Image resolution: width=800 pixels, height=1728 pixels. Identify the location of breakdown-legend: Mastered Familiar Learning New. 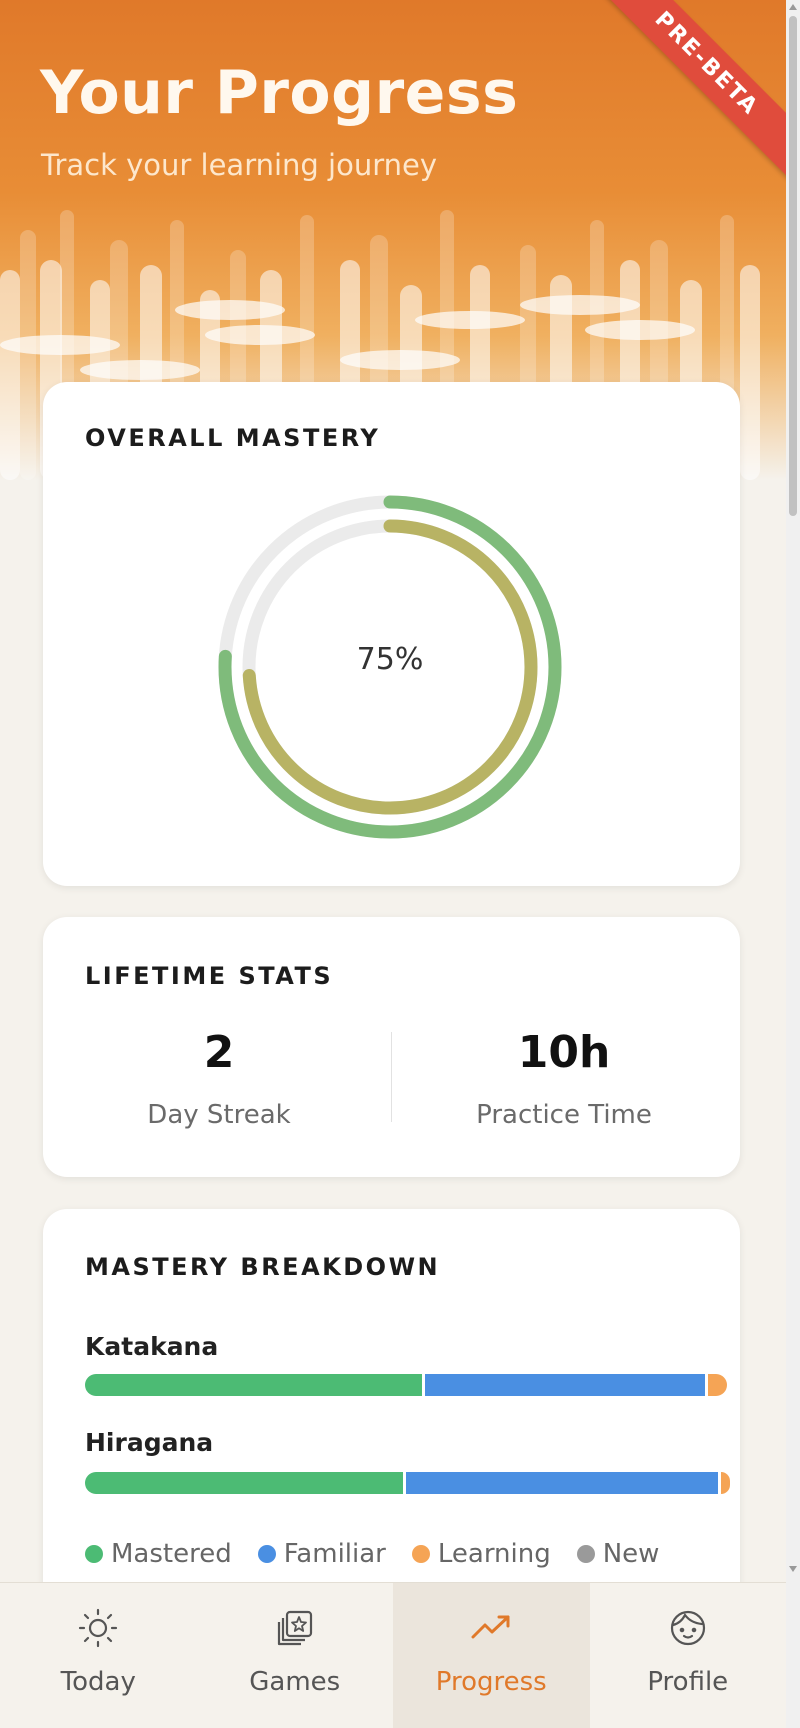
(372, 1554).